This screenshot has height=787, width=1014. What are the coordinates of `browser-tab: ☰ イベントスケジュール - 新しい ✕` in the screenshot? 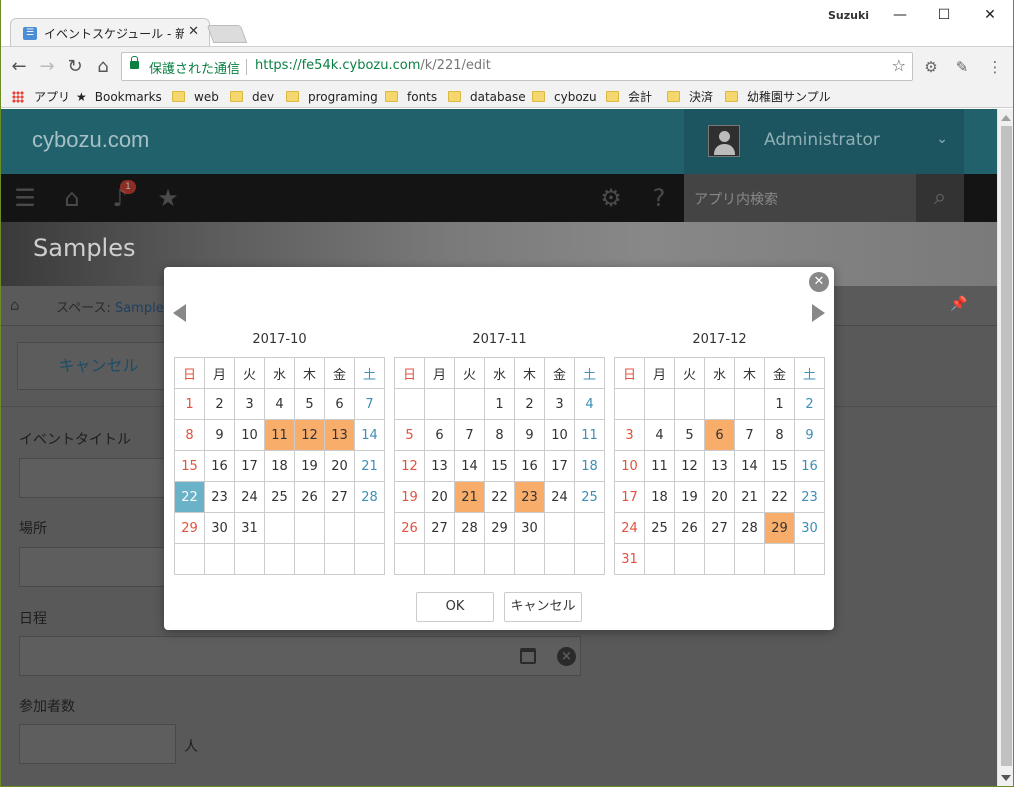 It's located at (110, 32).